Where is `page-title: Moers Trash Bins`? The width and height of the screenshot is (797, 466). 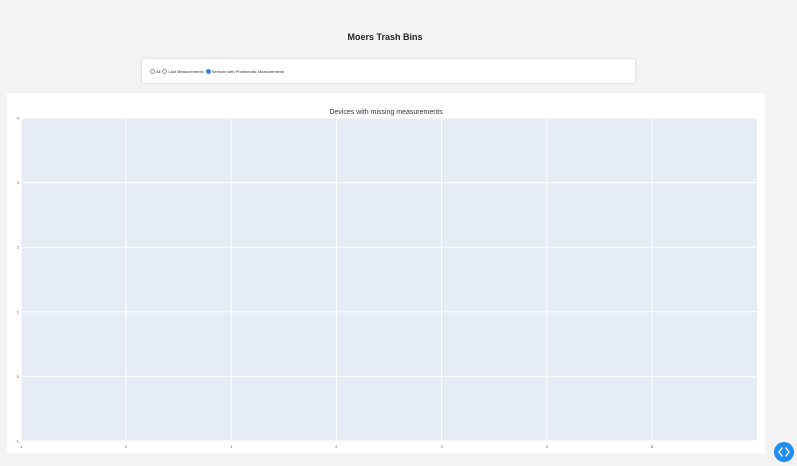 page-title: Moers Trash Bins is located at coordinates (385, 37).